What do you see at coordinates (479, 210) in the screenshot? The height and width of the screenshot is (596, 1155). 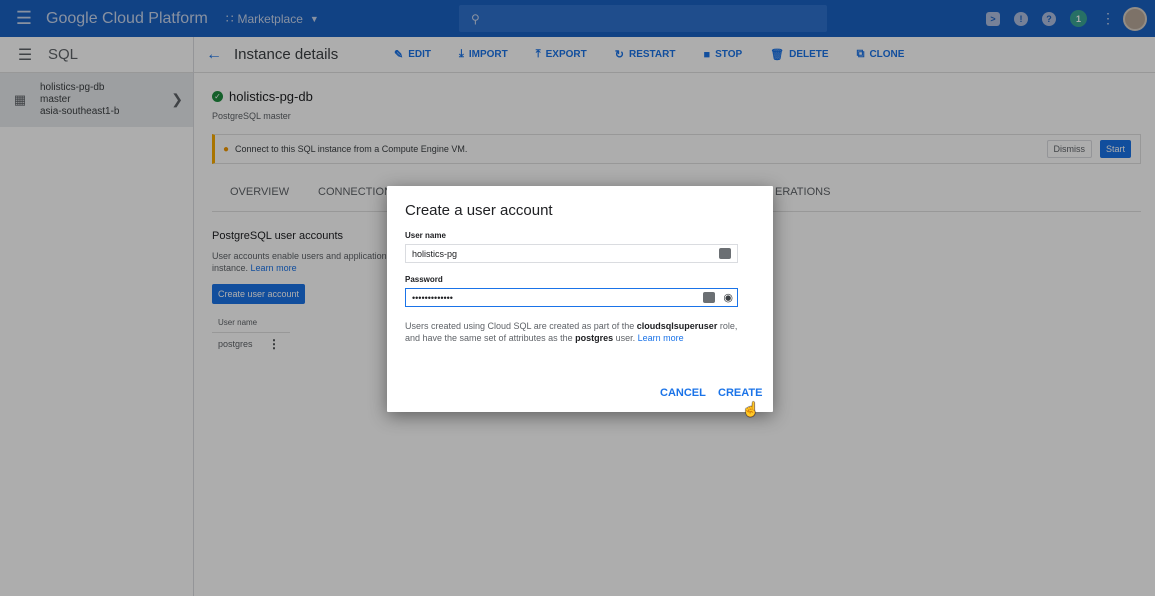 I see `dialog-title: Create a user account` at bounding box center [479, 210].